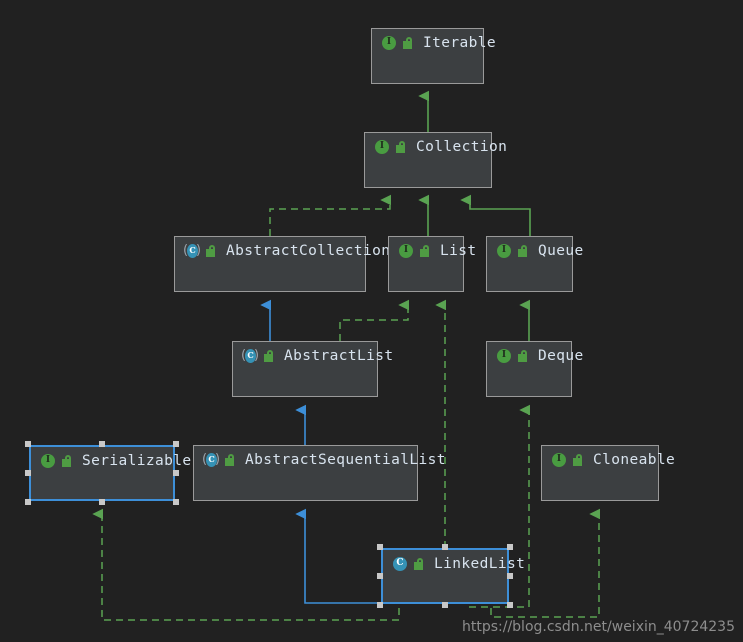  Describe the element at coordinates (561, 251) in the screenshot. I see `node-label: Queue` at that location.